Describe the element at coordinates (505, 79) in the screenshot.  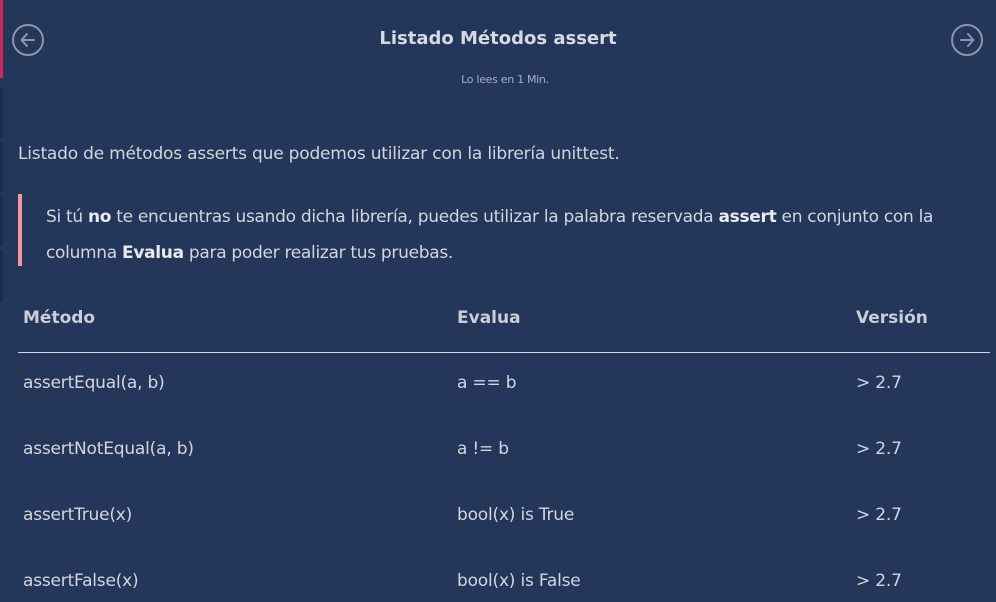
I see `reading-time: Lo lees en 1 Min.` at that location.